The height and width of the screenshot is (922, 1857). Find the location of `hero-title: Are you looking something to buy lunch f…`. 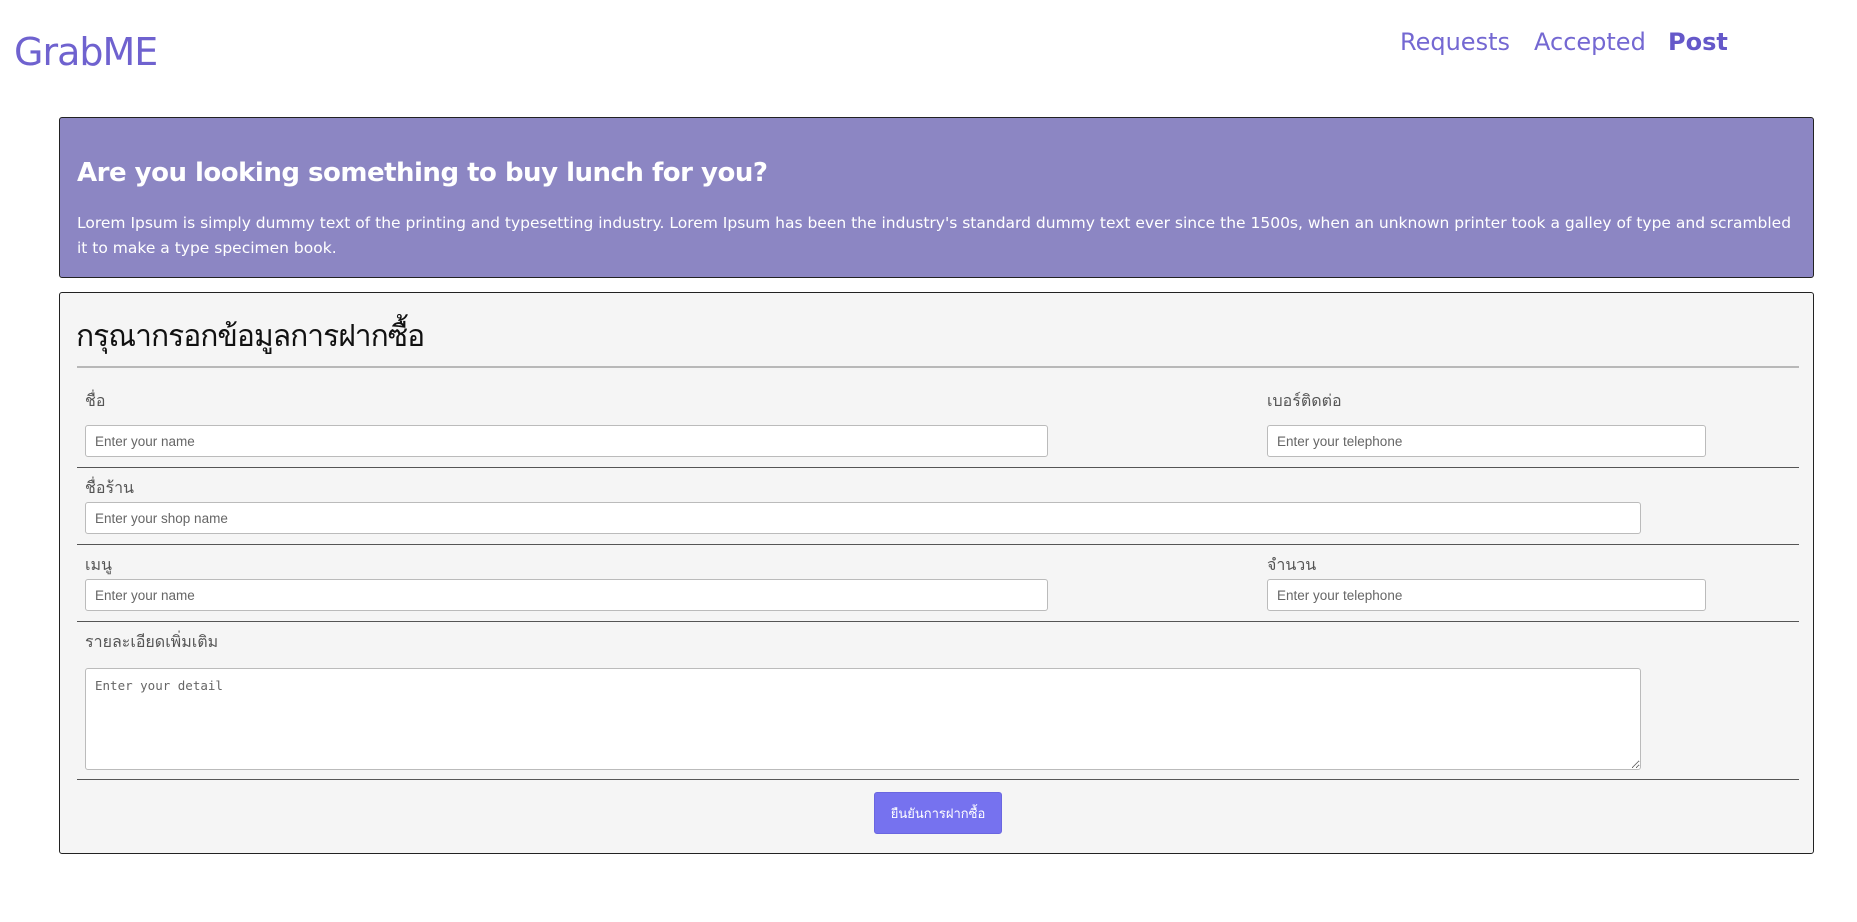

hero-title: Are you looking something to buy lunch f… is located at coordinates (422, 173).